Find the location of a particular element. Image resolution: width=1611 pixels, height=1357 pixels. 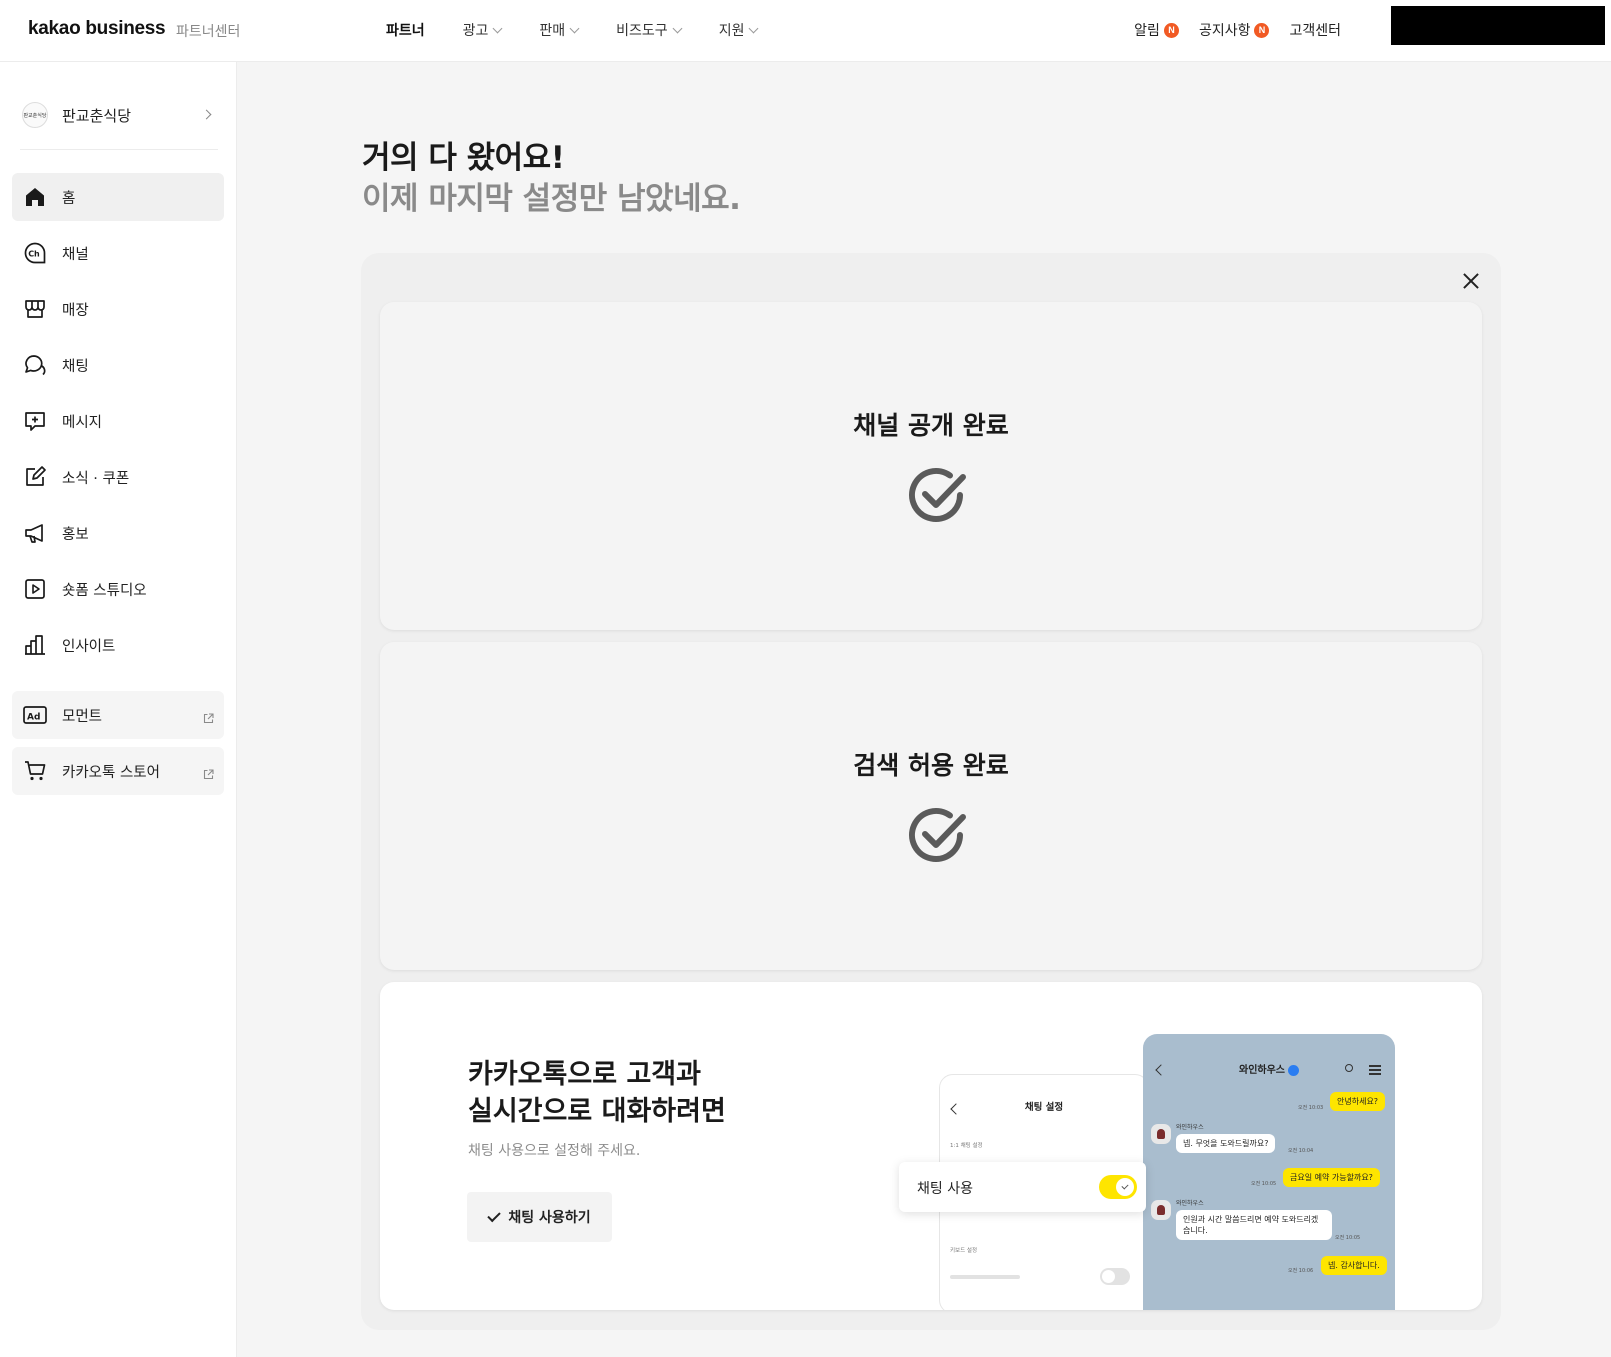

sidebar-item-store: 매장 is located at coordinates (118, 309).